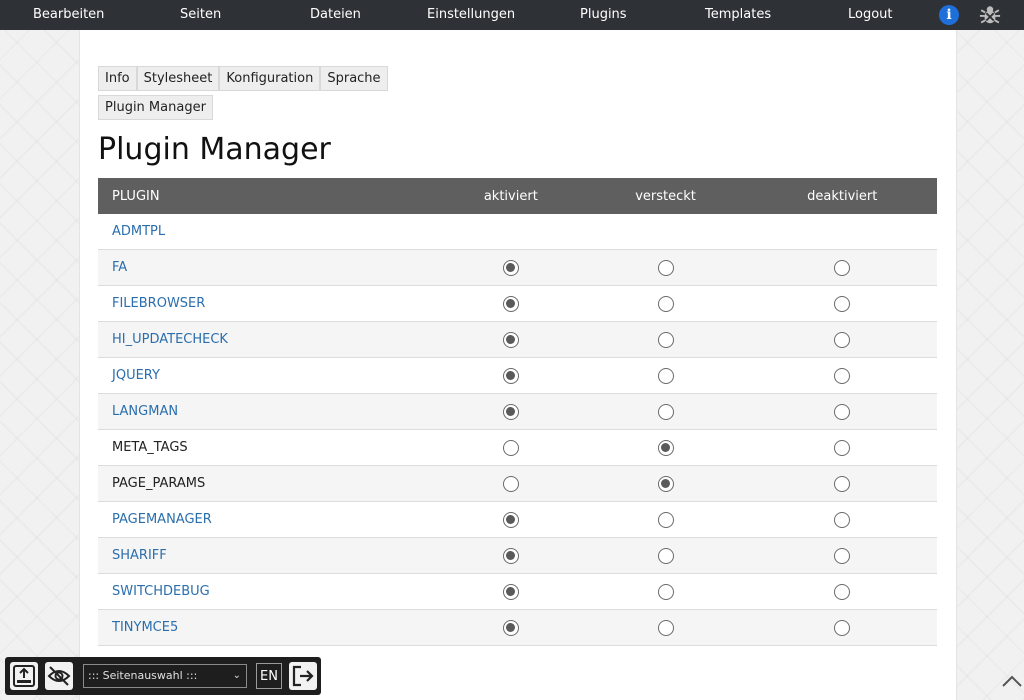 The width and height of the screenshot is (1024, 700). What do you see at coordinates (269, 676) in the screenshot?
I see `language-button: EN` at bounding box center [269, 676].